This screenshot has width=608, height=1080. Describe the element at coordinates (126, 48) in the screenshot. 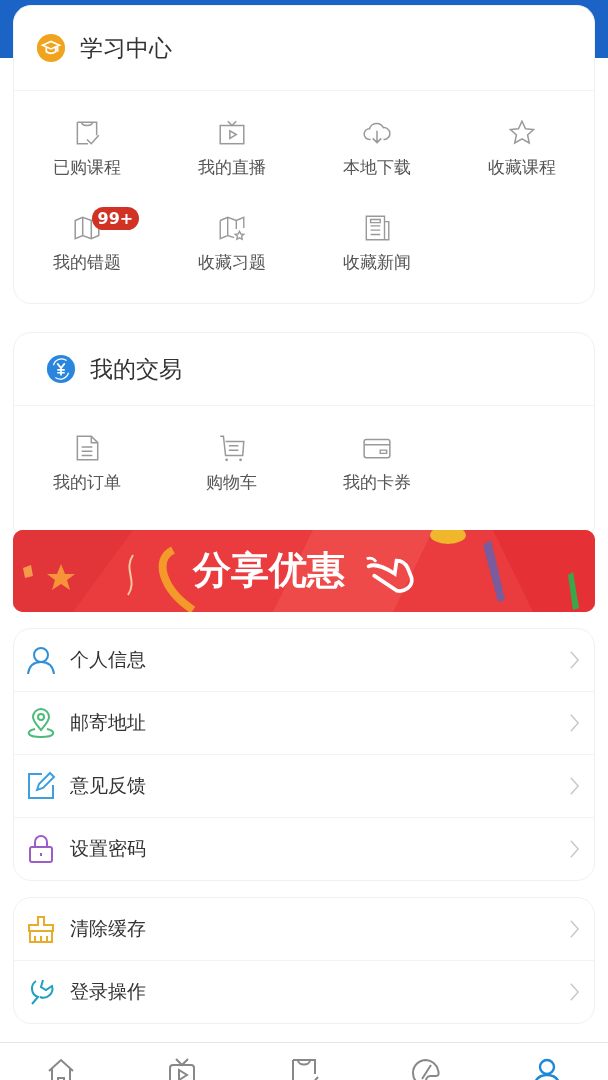

I see `section-title: 学习中心` at that location.